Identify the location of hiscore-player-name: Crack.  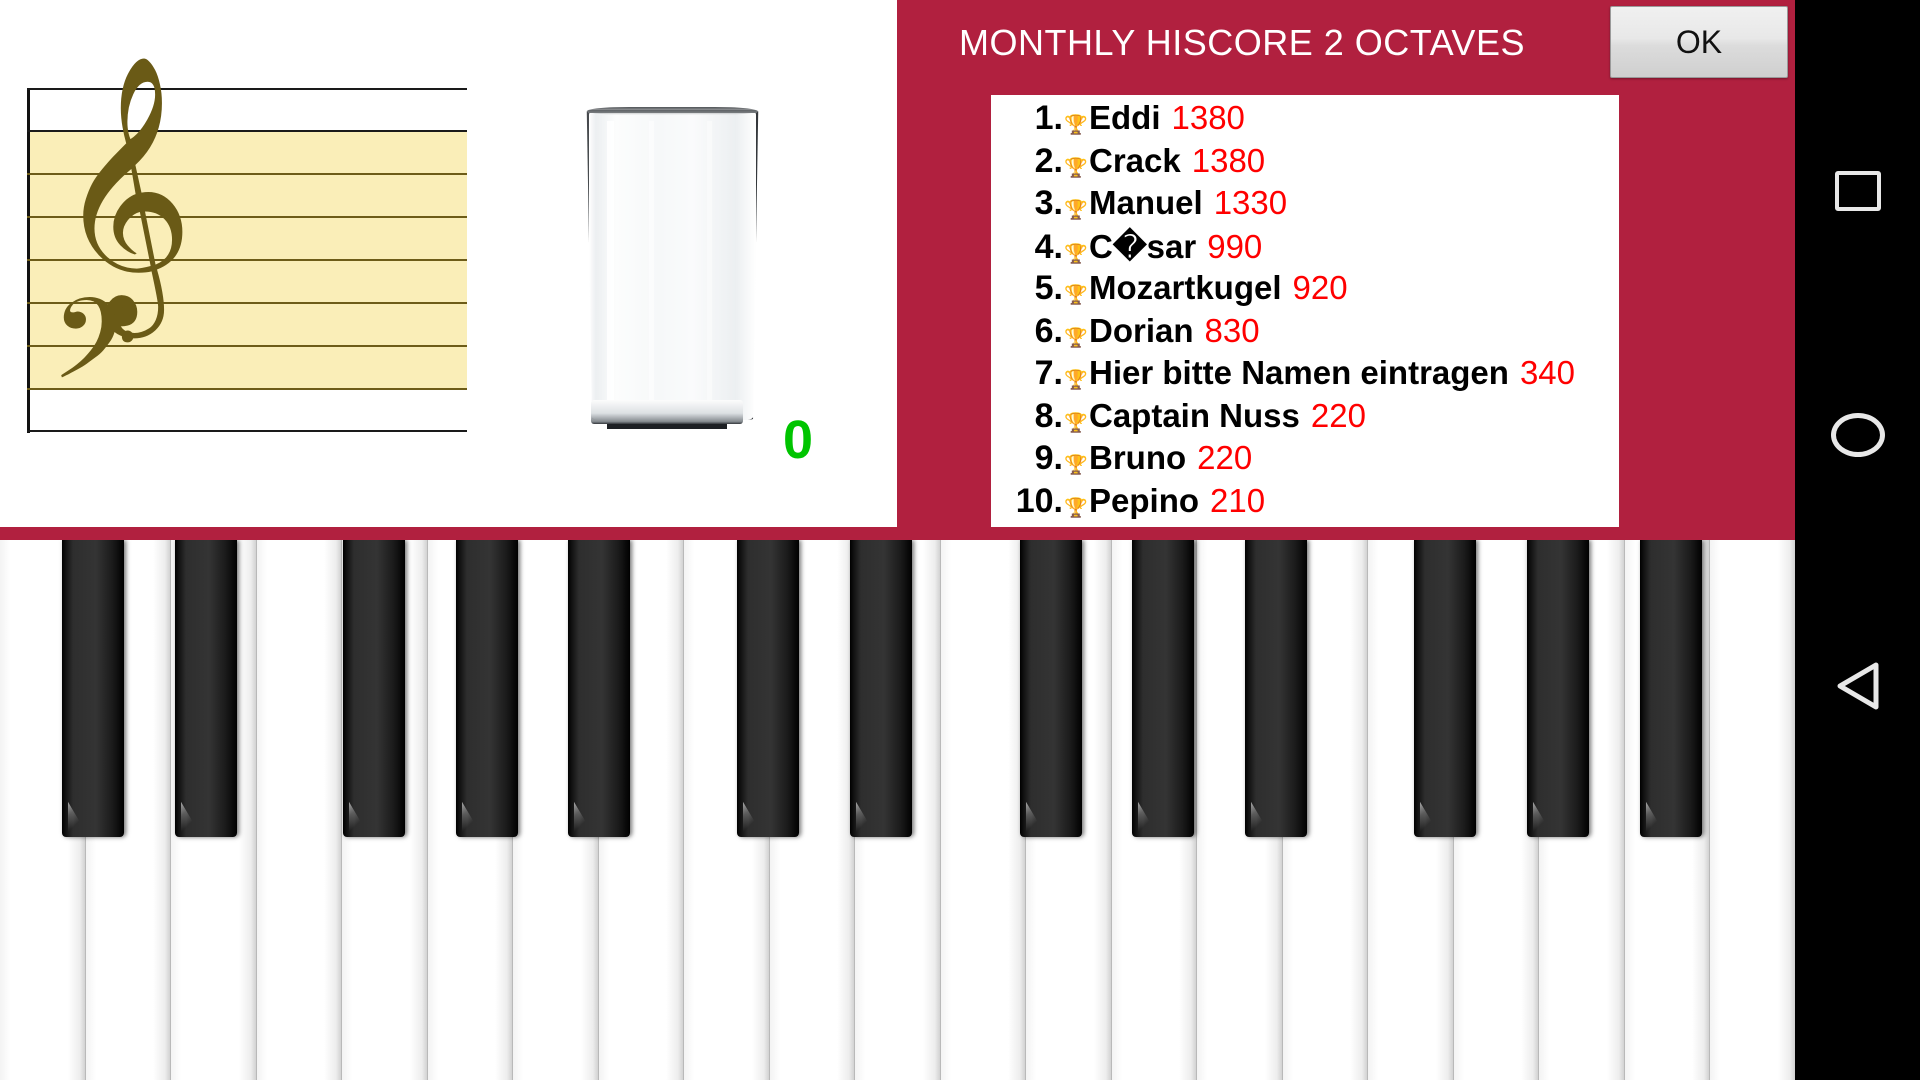
(1135, 160).